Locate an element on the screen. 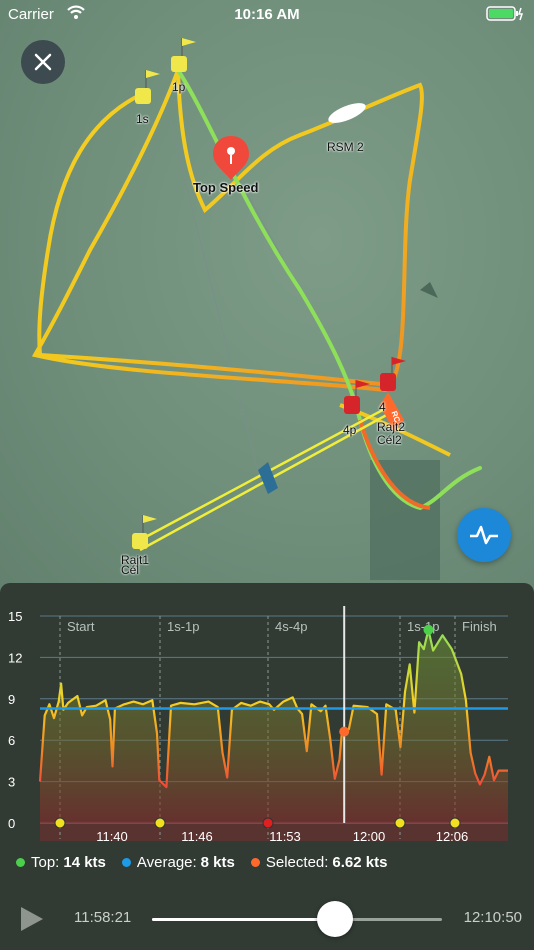 This screenshot has width=534, height=950. top-point is located at coordinates (428, 629).